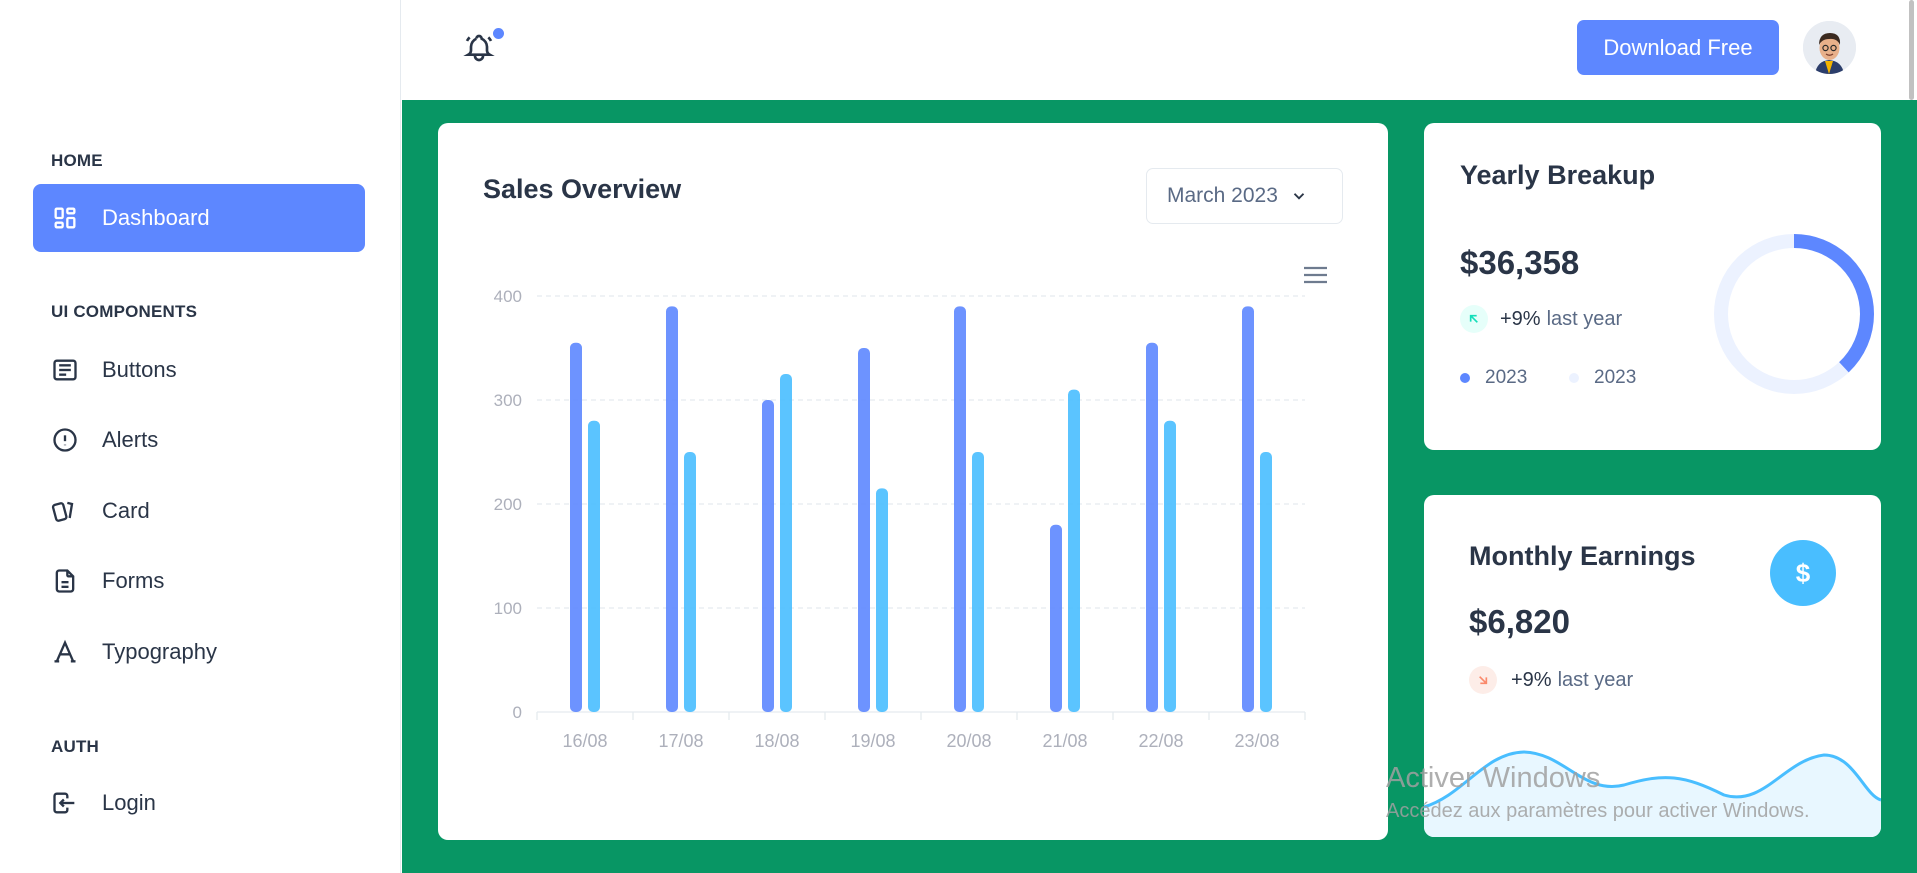  What do you see at coordinates (65, 803) in the screenshot?
I see `login-icon` at bounding box center [65, 803].